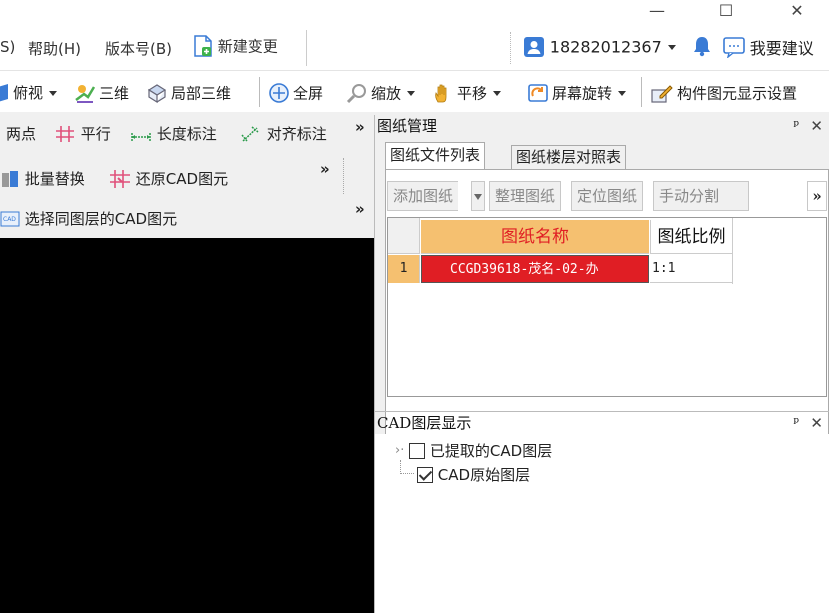  I want to click on view-toolbar: 俯视 三维 局部三维 全屏 缩放 平移 屏幕旋转 构件图元显示设置, so click(414, 91).